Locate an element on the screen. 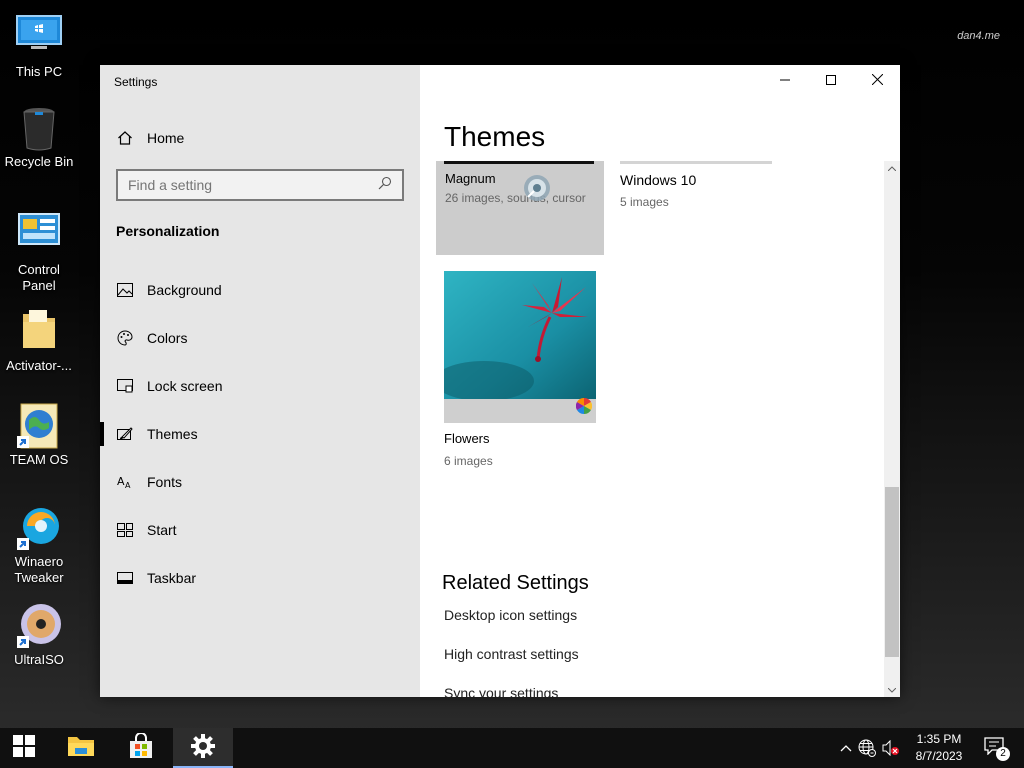  sidebar-item-label: Lock screen is located at coordinates (185, 386).